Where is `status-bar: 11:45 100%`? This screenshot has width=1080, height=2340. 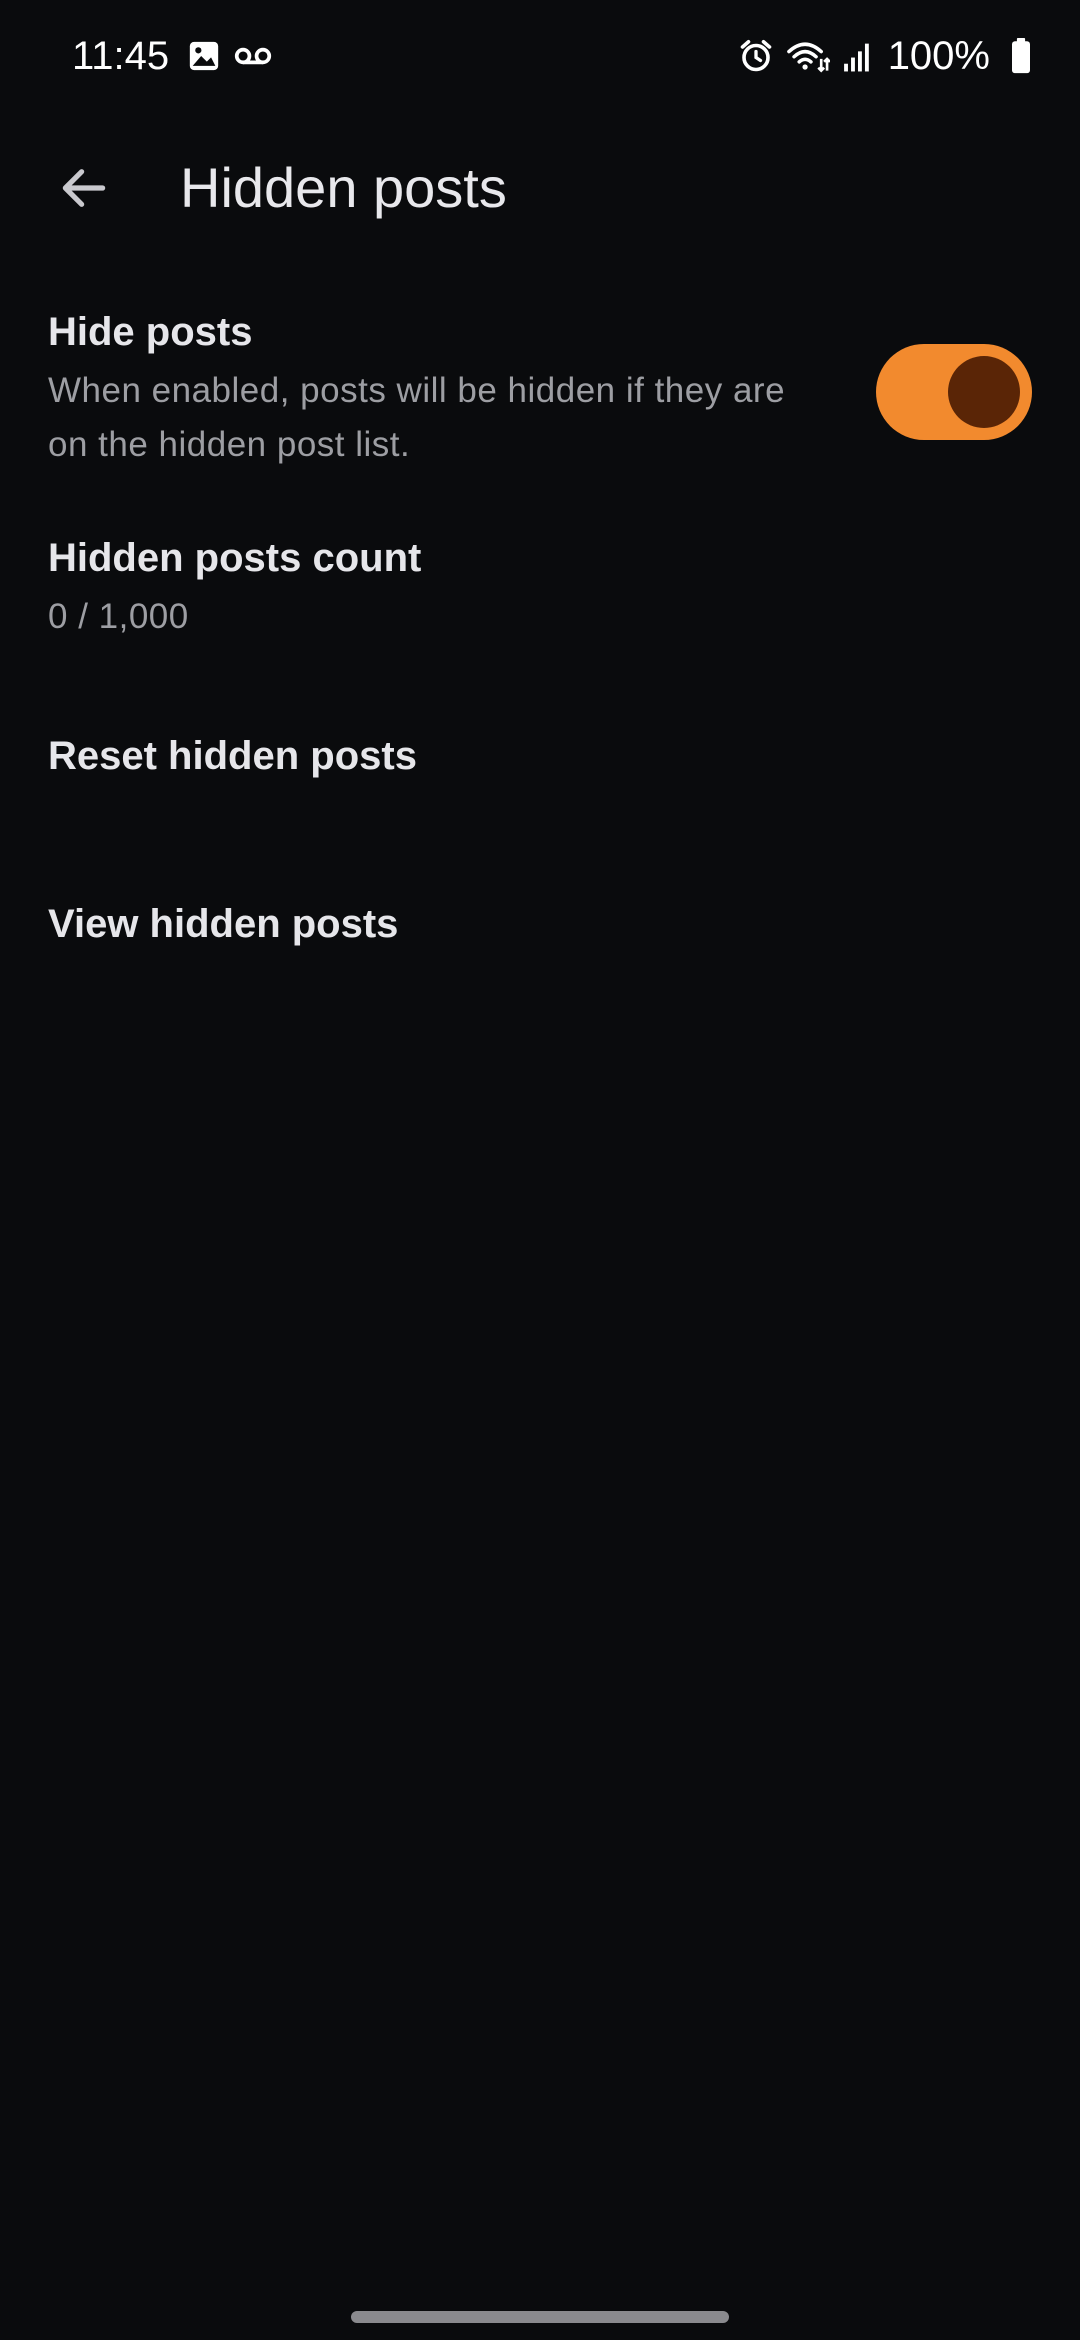 status-bar: 11:45 100% is located at coordinates (540, 56).